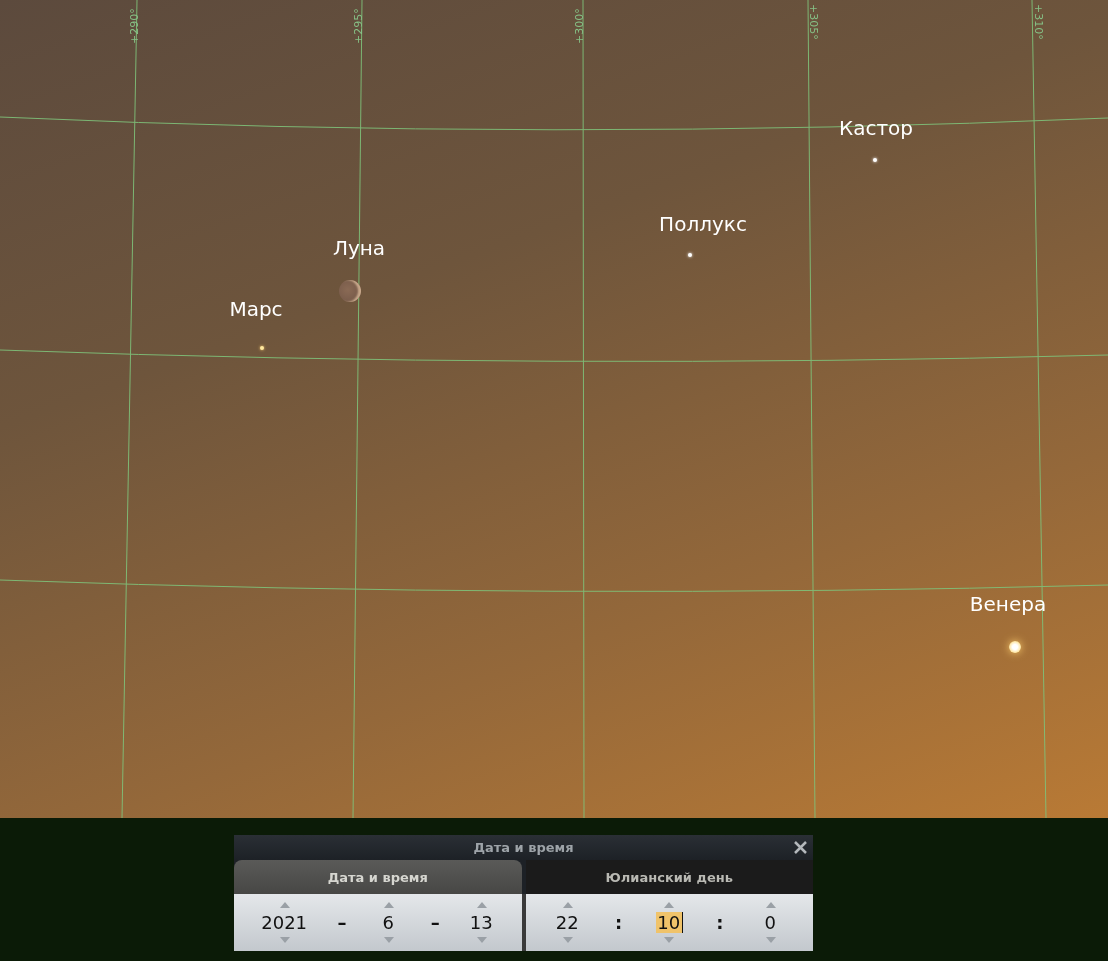 The height and width of the screenshot is (961, 1108). Describe the element at coordinates (358, 26) in the screenshot. I see `grid-degree-label: +295°` at that location.